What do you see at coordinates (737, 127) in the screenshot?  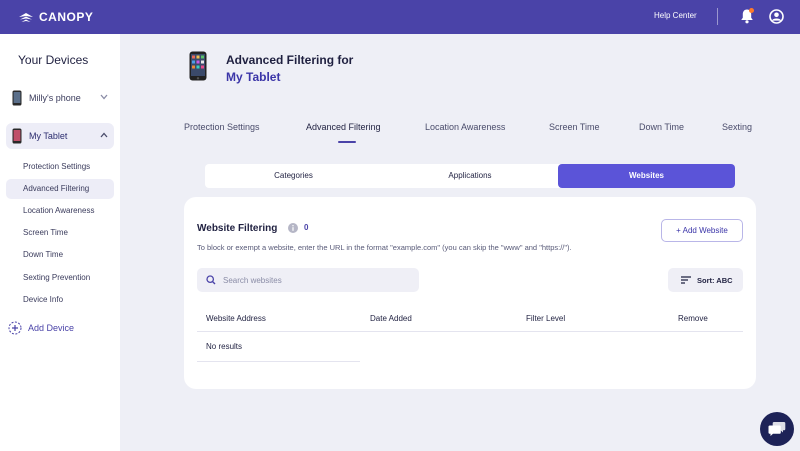 I see `tab-sexting: Sexting` at bounding box center [737, 127].